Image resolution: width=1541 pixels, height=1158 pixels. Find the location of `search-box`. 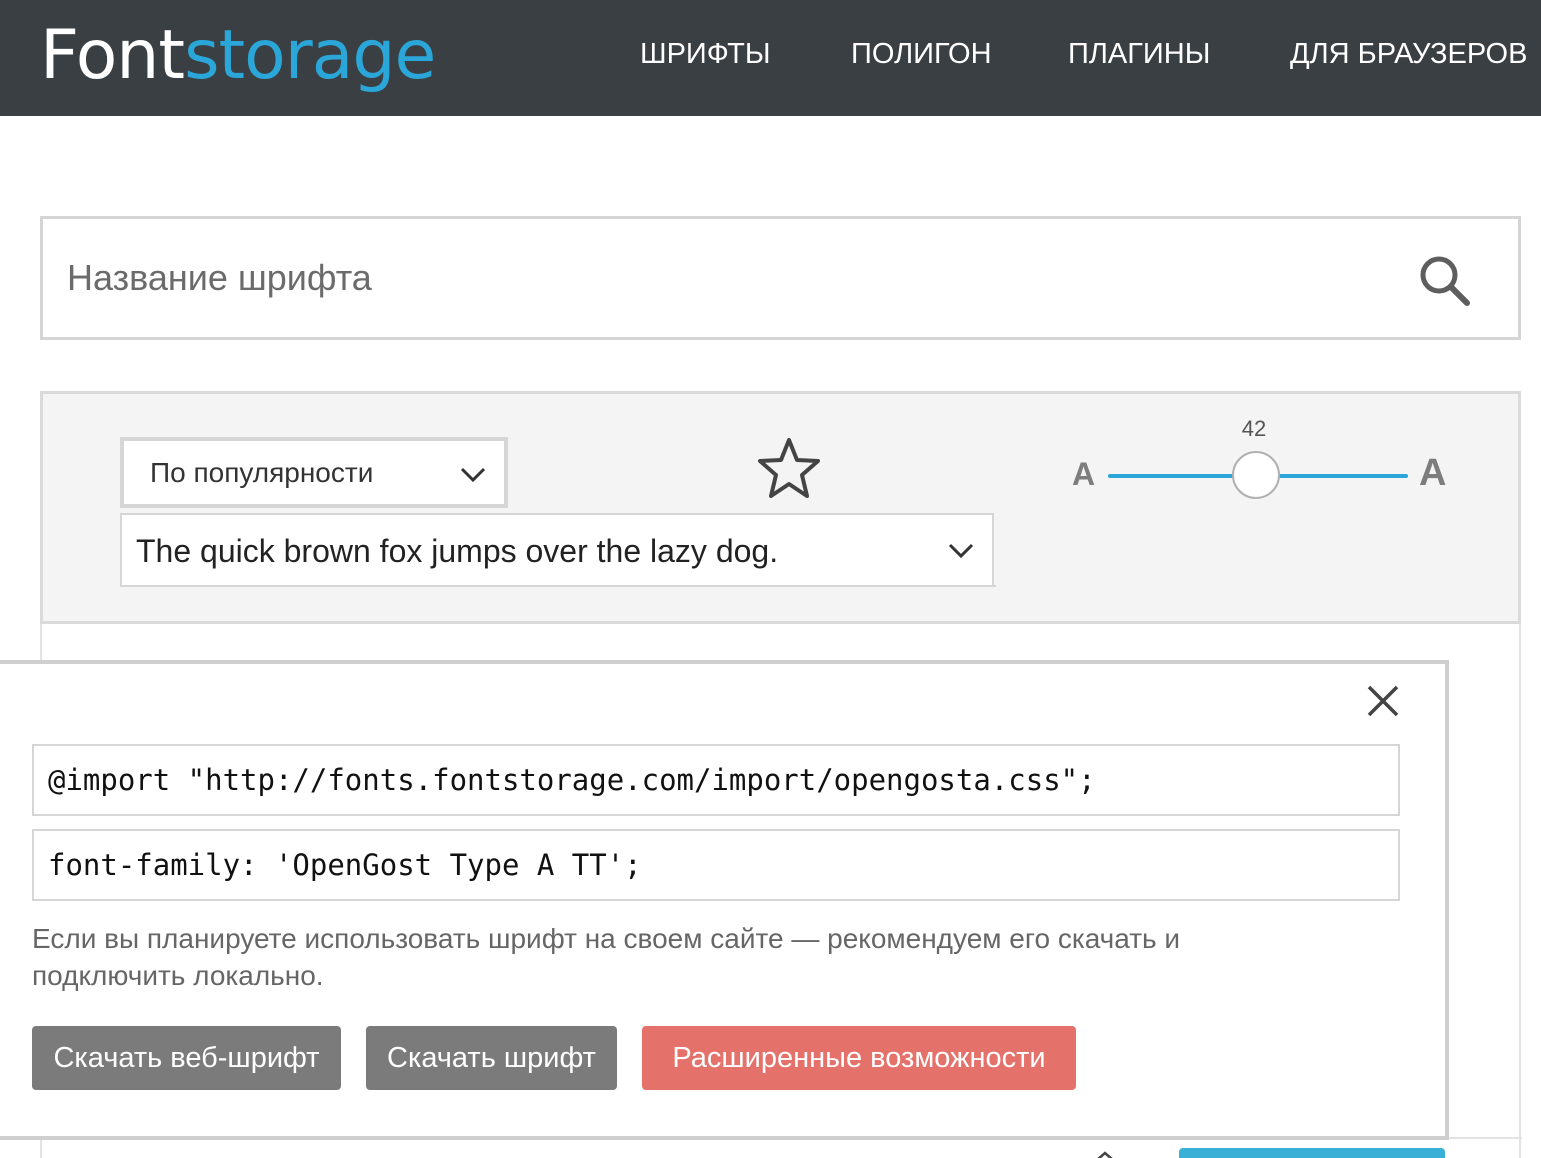

search-box is located at coordinates (780, 278).